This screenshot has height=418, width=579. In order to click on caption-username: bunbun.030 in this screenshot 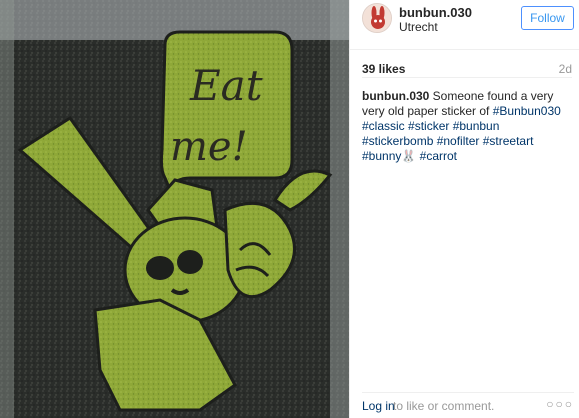, I will do `click(395, 96)`.